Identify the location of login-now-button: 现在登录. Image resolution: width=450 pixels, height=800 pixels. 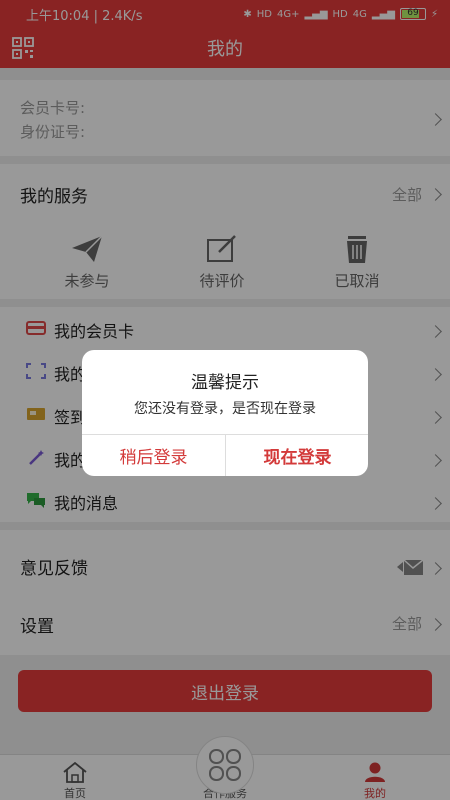
(297, 455).